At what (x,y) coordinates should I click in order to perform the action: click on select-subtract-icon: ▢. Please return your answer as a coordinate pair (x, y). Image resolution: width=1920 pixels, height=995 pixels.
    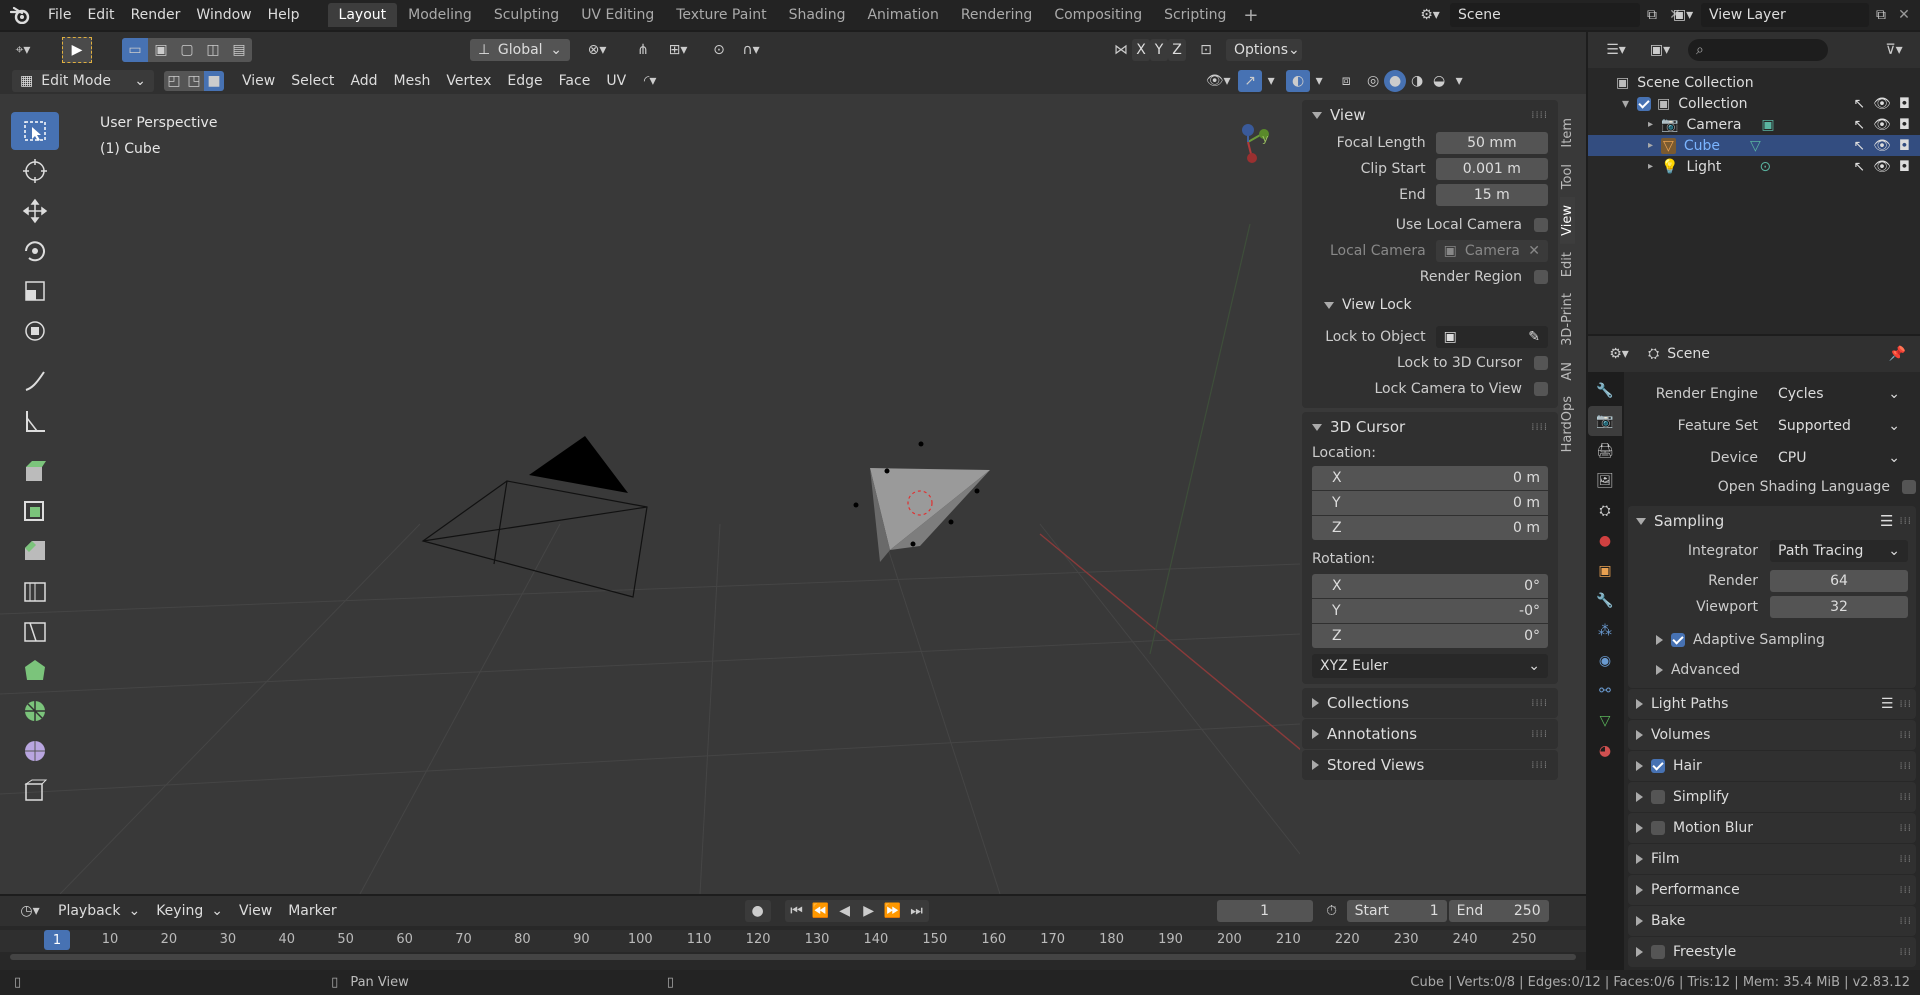
    Looking at the image, I should click on (187, 50).